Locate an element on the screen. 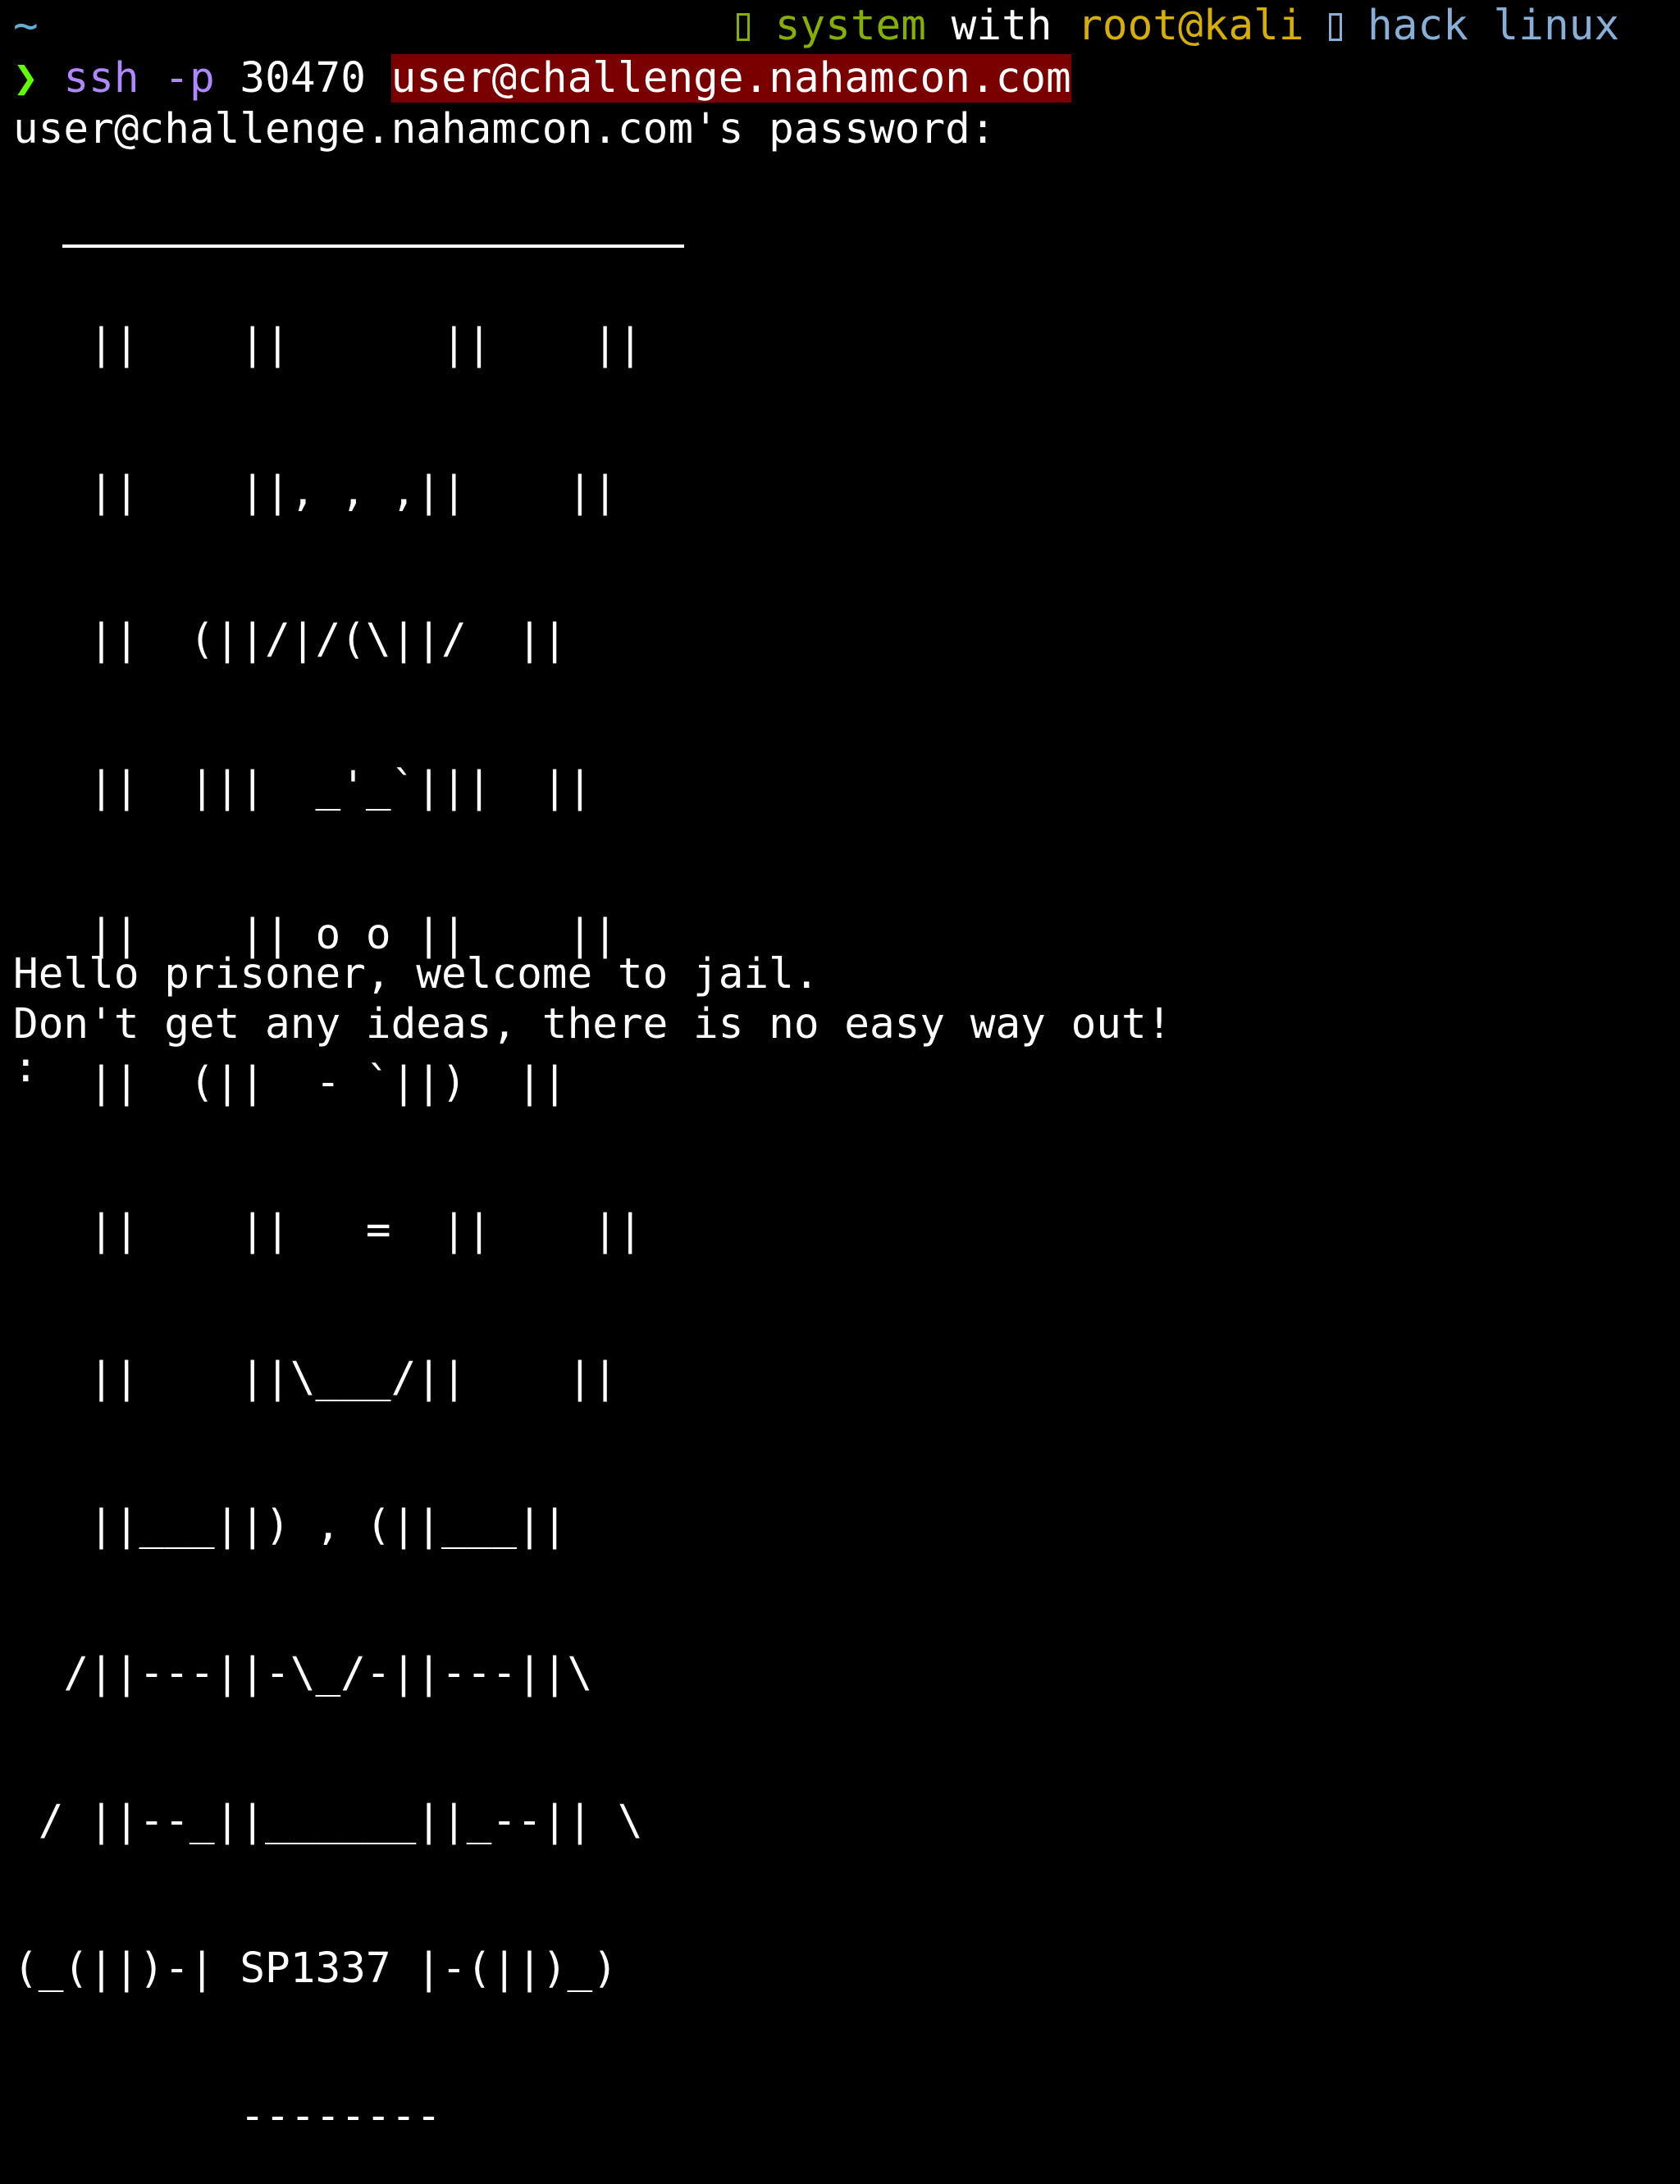  art-line: || || || || is located at coordinates (328, 344).